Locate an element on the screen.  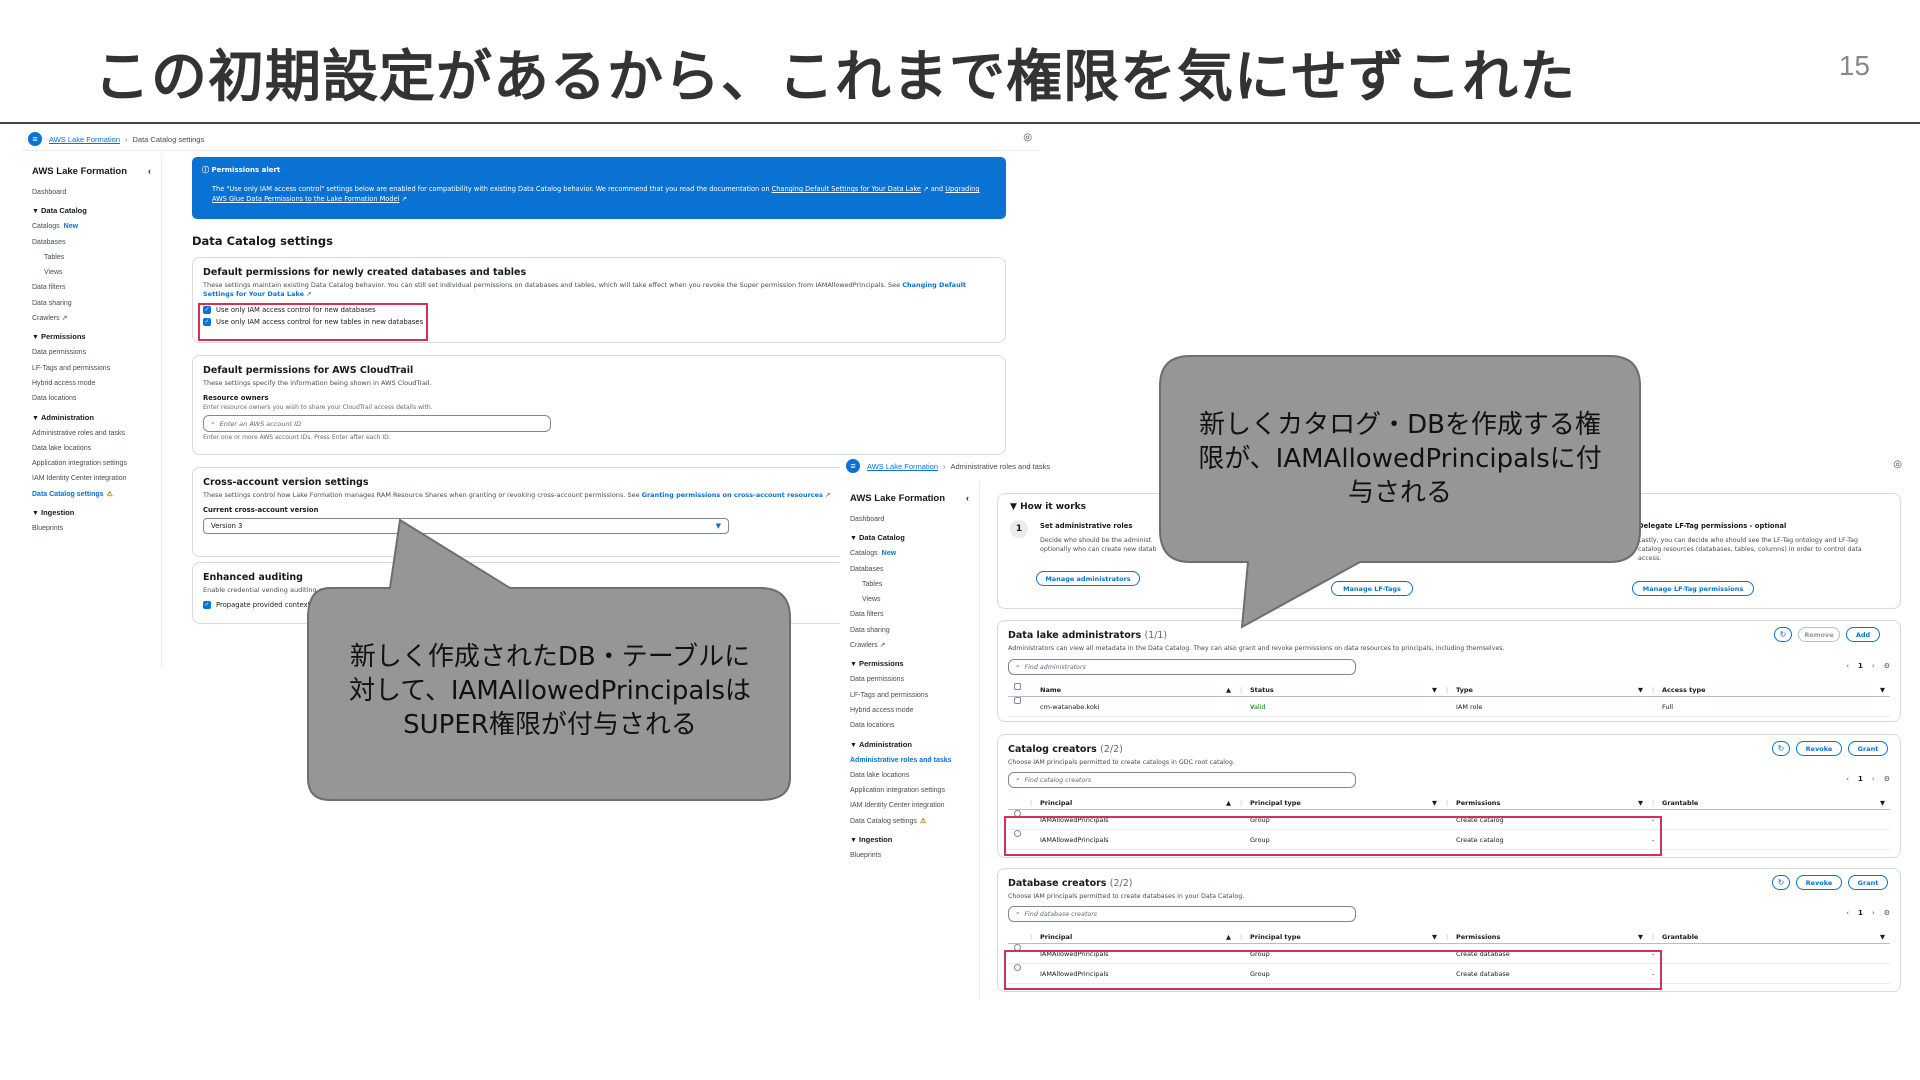
column-header: Name is located at coordinates (1050, 690).